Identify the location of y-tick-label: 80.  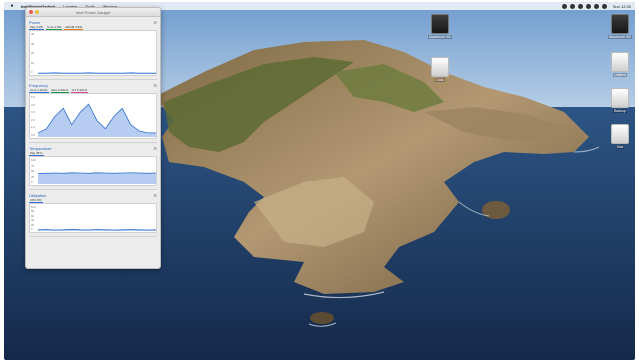
(33, 211).